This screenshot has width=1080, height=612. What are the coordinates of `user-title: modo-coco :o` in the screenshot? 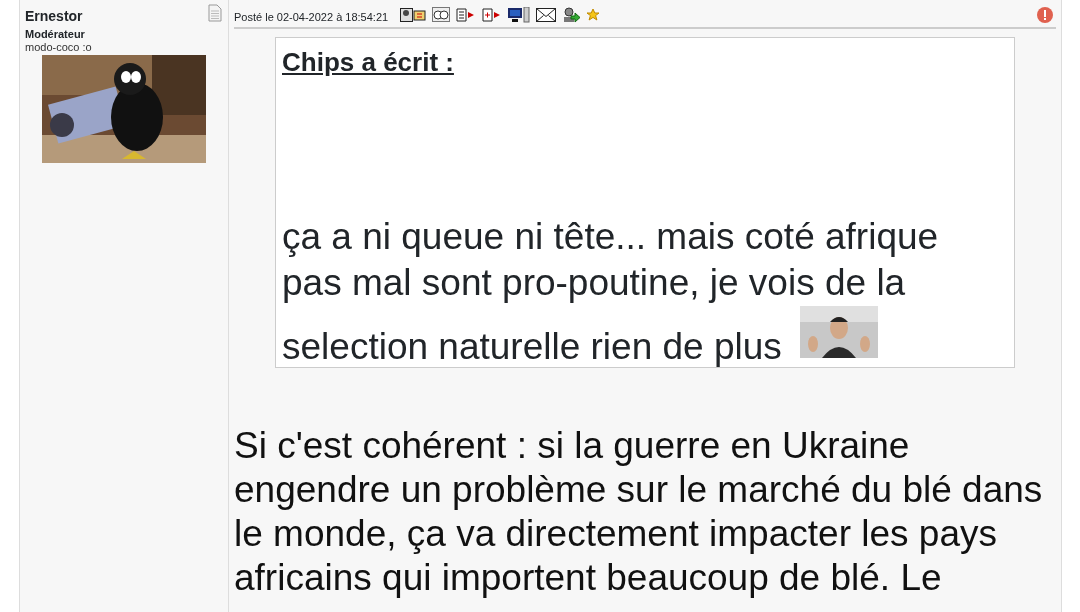 It's located at (59, 47).